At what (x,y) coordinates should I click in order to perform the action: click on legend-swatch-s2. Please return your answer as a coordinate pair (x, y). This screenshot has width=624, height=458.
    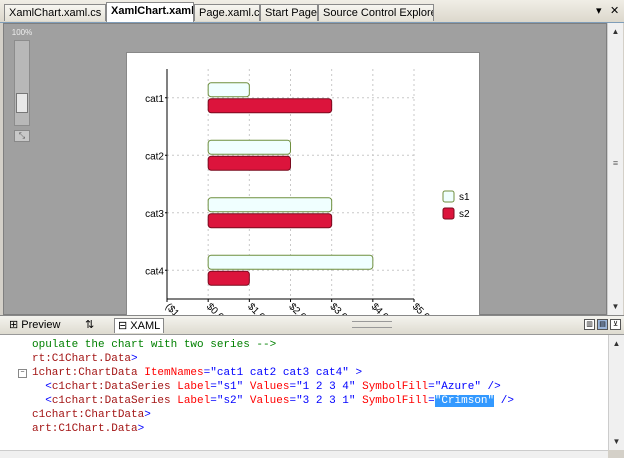
    Looking at the image, I should click on (448, 213).